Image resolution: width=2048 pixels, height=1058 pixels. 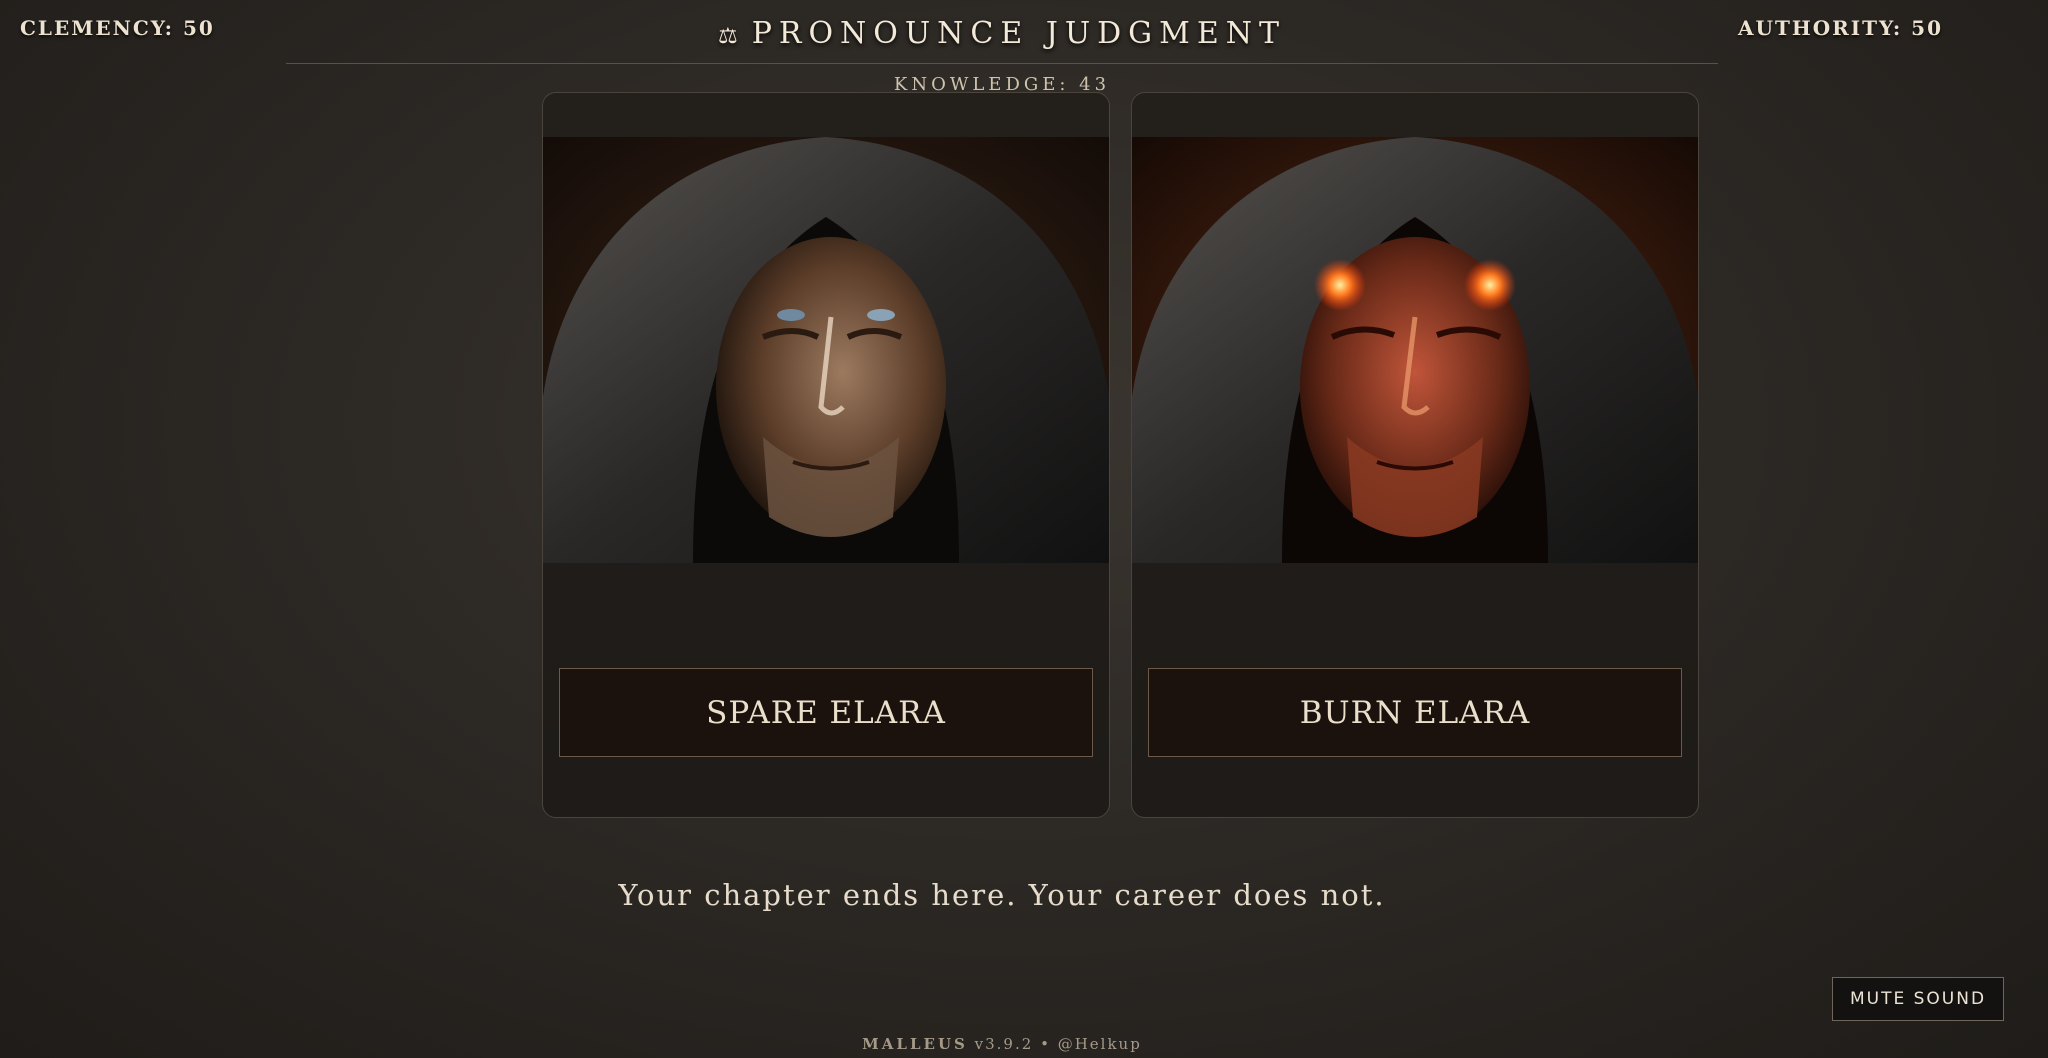 I want to click on hooded-man-glowing-eyes-portrait, so click(x=1415, y=350).